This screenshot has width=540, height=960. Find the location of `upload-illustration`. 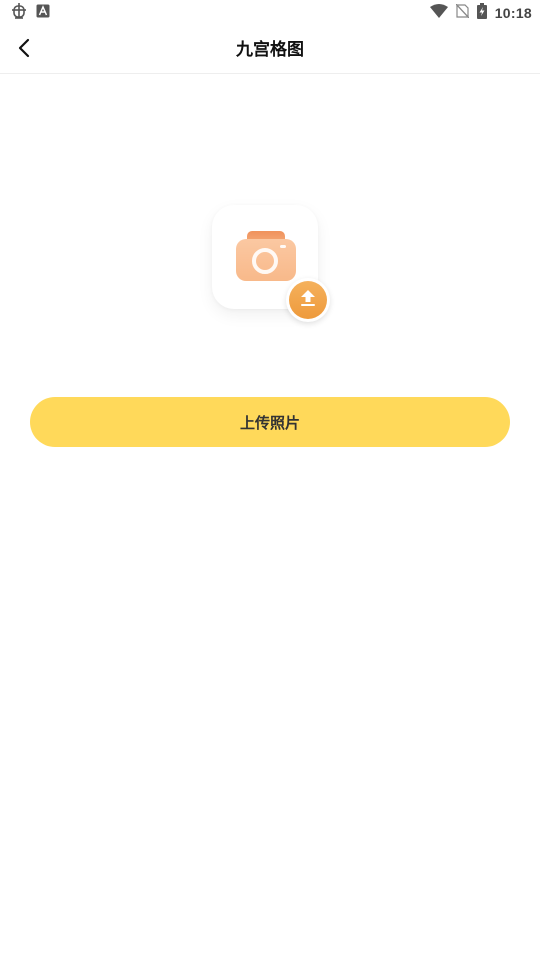

upload-illustration is located at coordinates (273, 266).